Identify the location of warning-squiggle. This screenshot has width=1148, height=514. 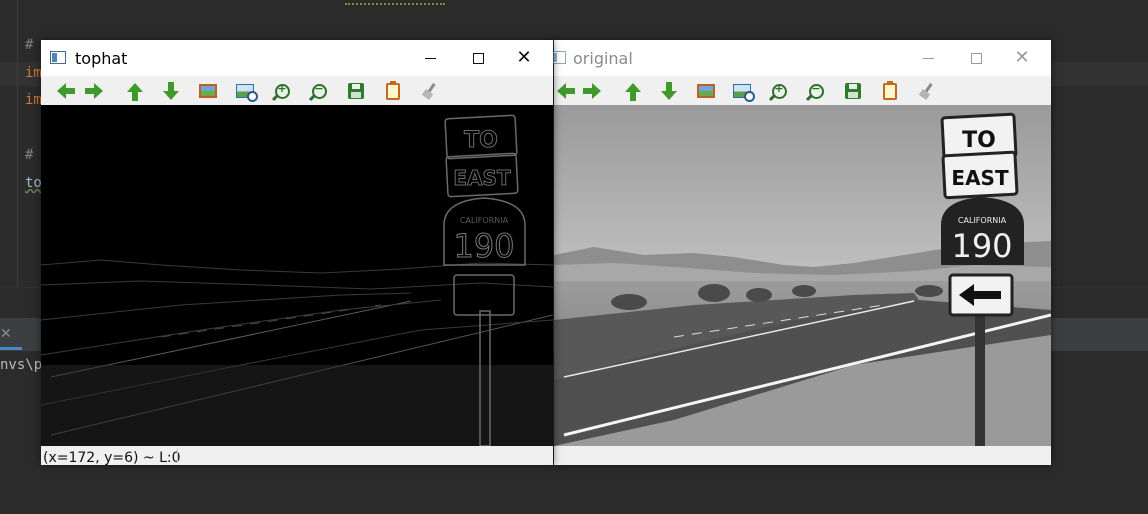
(395, 2).